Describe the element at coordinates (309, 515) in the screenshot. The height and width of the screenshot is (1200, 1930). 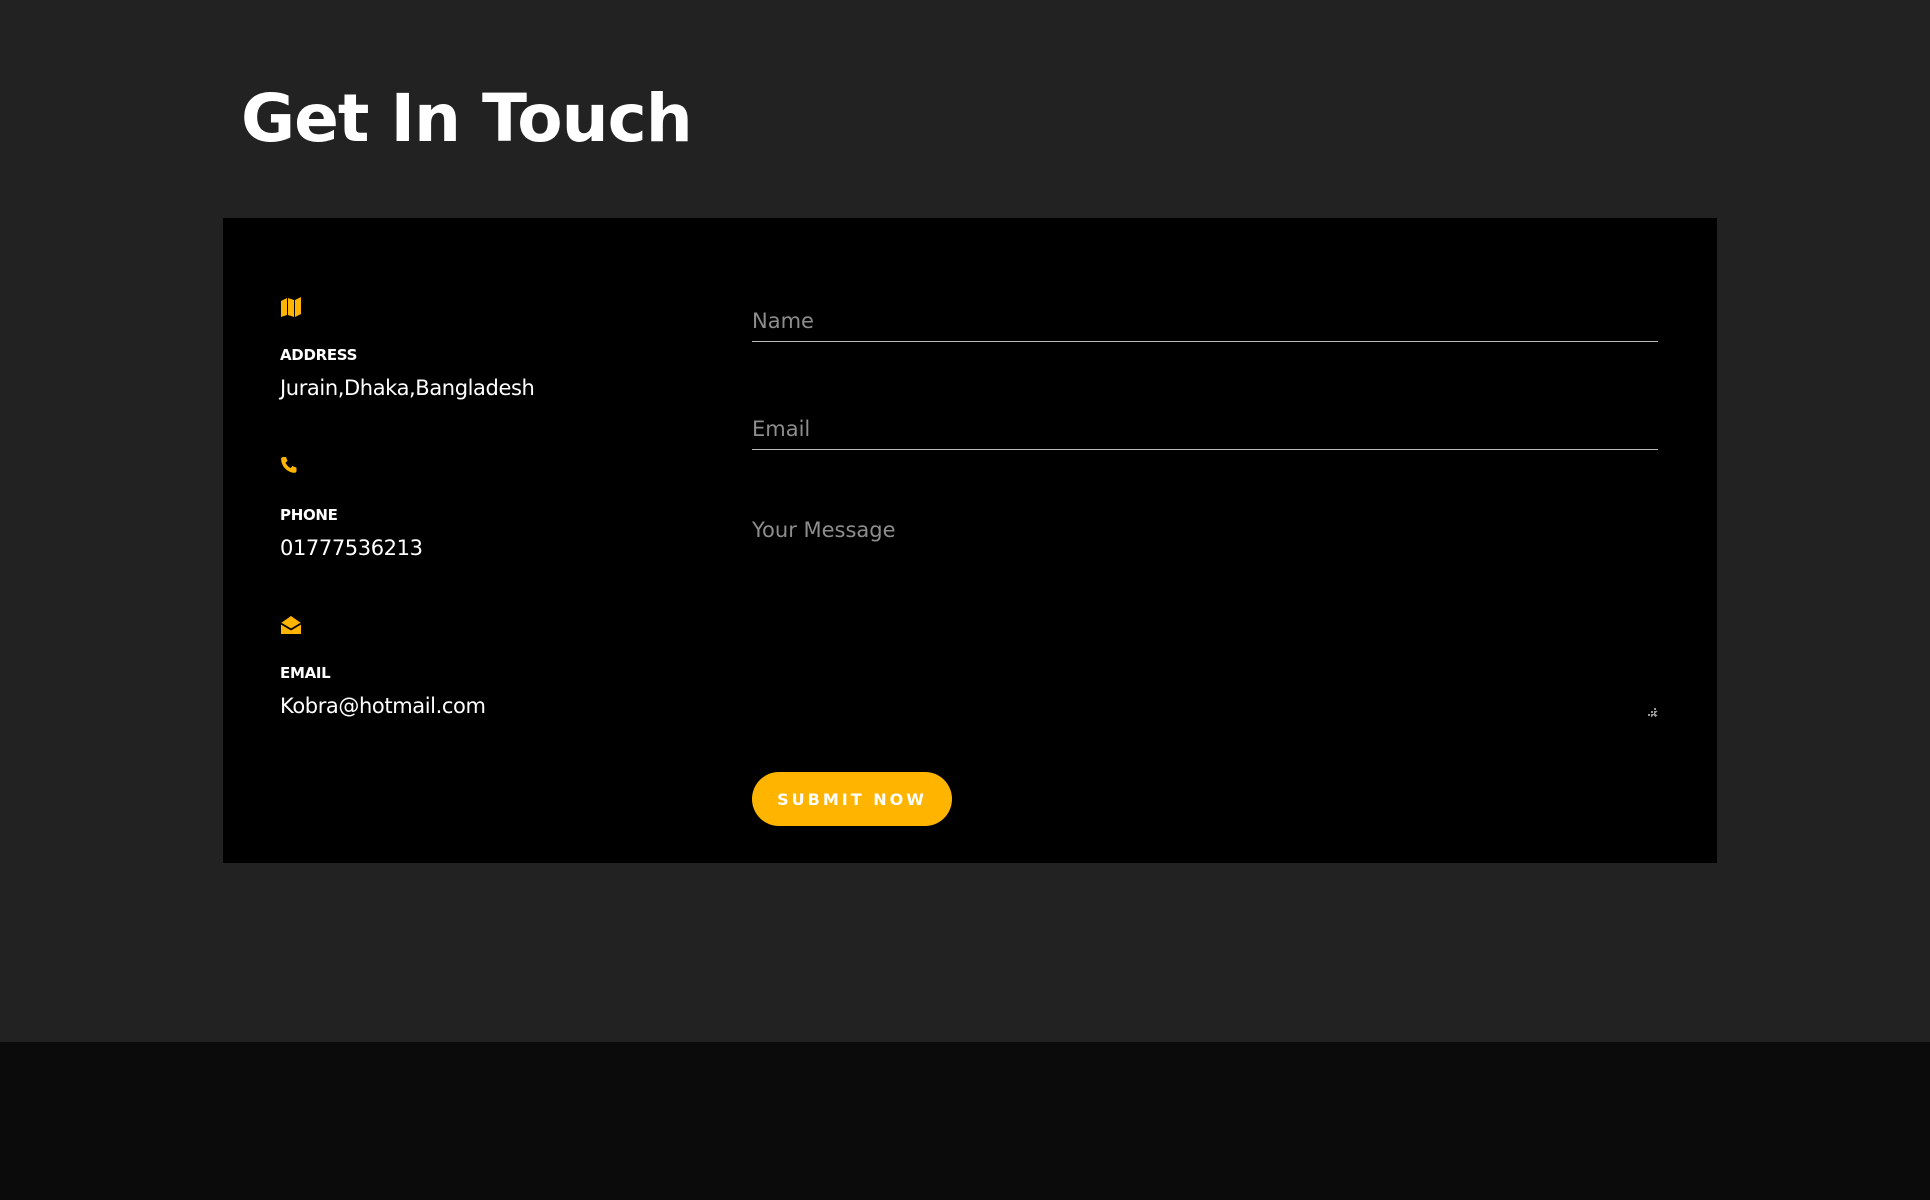
I see `phone-label: PHONE` at that location.